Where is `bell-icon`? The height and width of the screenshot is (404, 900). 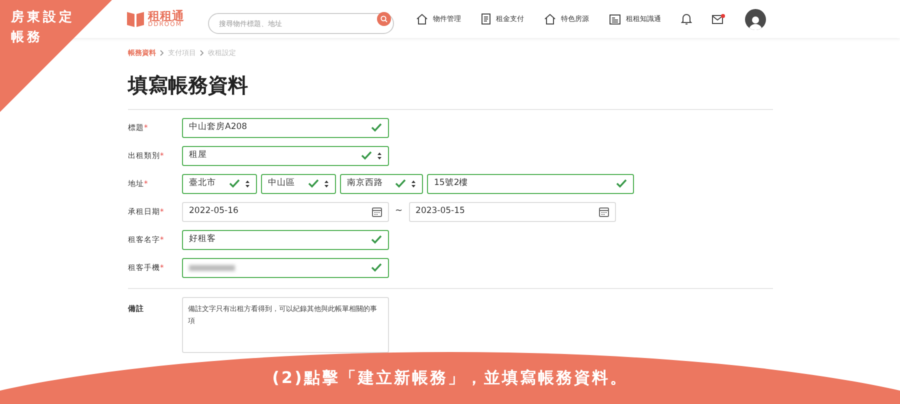
bell-icon is located at coordinates (686, 19).